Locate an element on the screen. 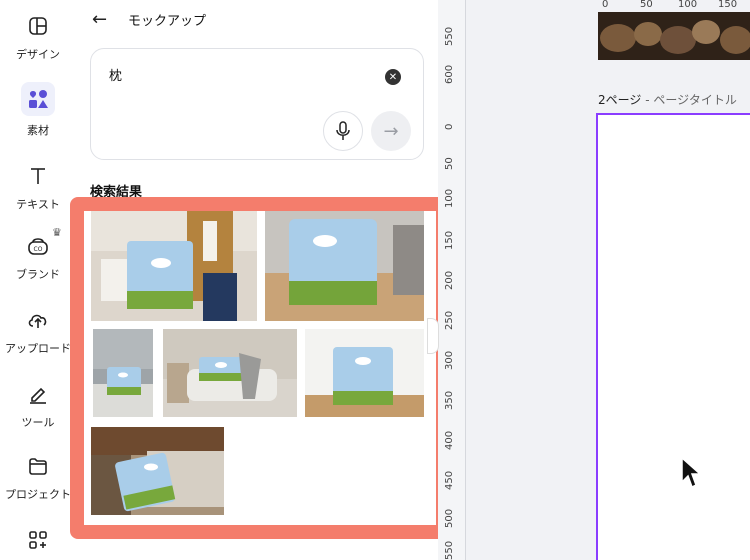  sidebar-item-brand: ♛ CO ブランド is located at coordinates (38, 254).